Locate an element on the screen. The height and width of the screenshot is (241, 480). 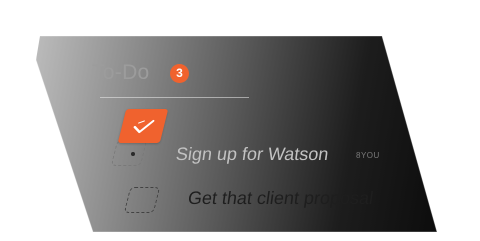
task-count-badge: 3 is located at coordinates (179, 73).